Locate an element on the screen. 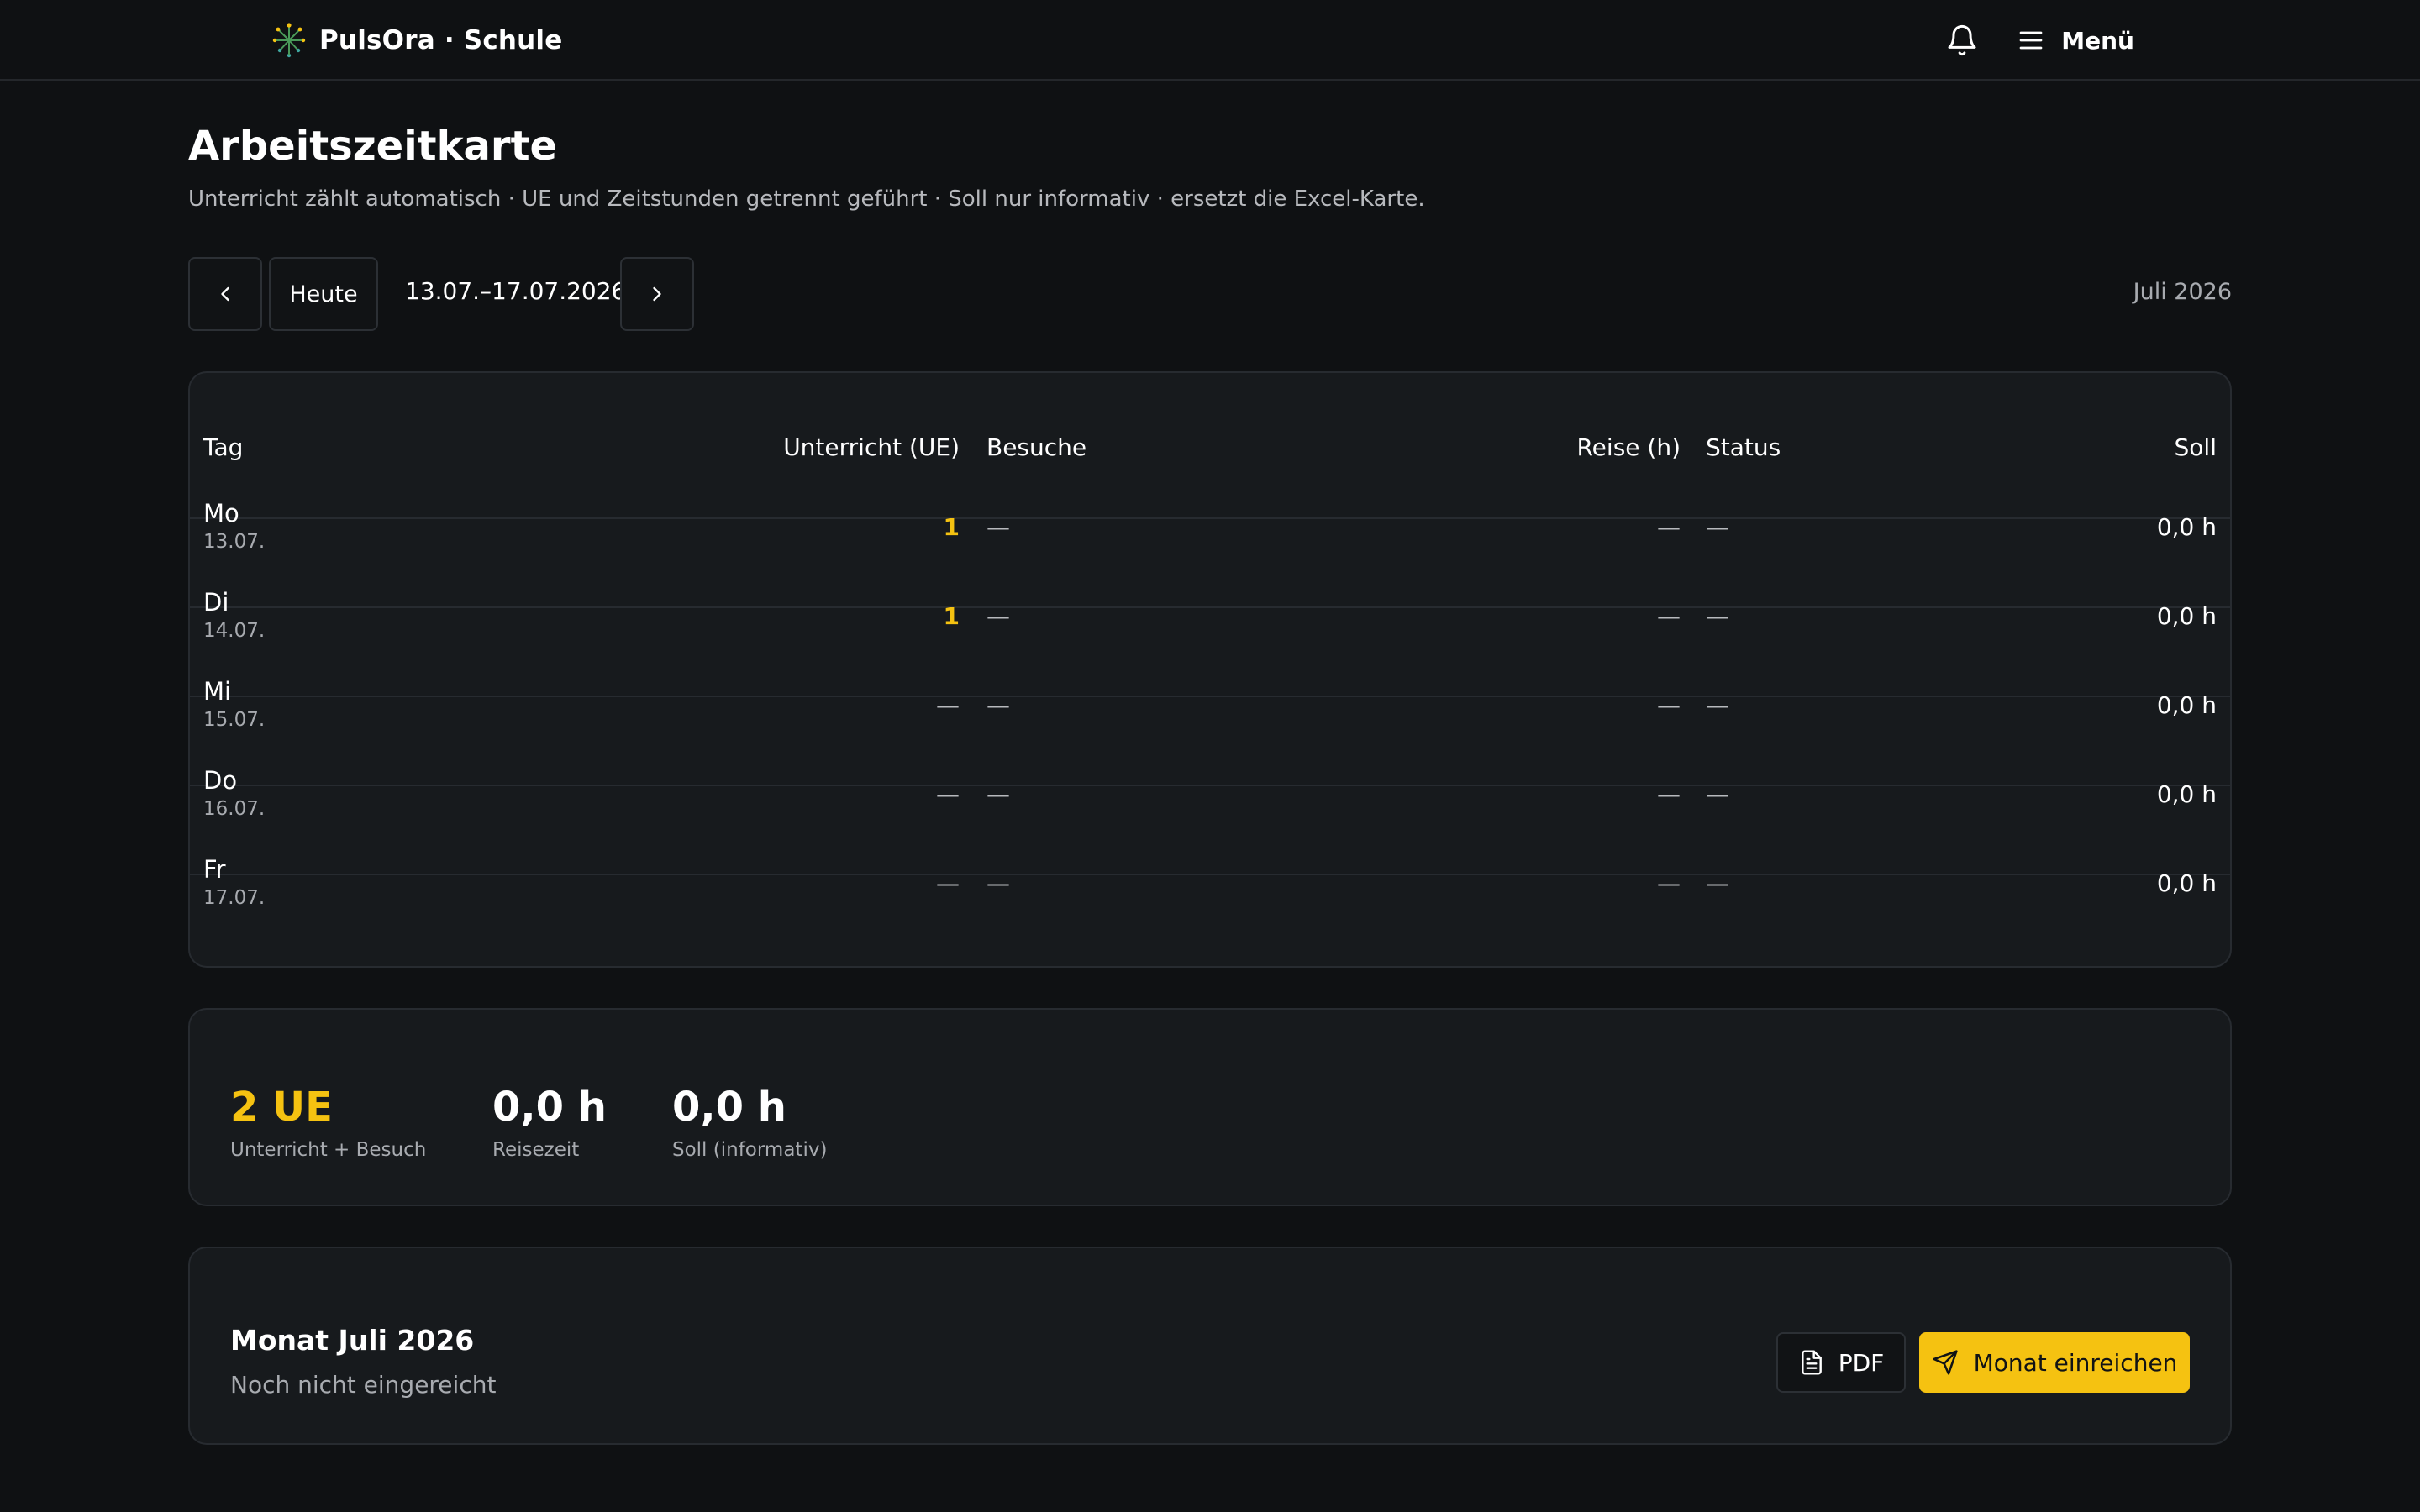  next-week-button is located at coordinates (657, 294).